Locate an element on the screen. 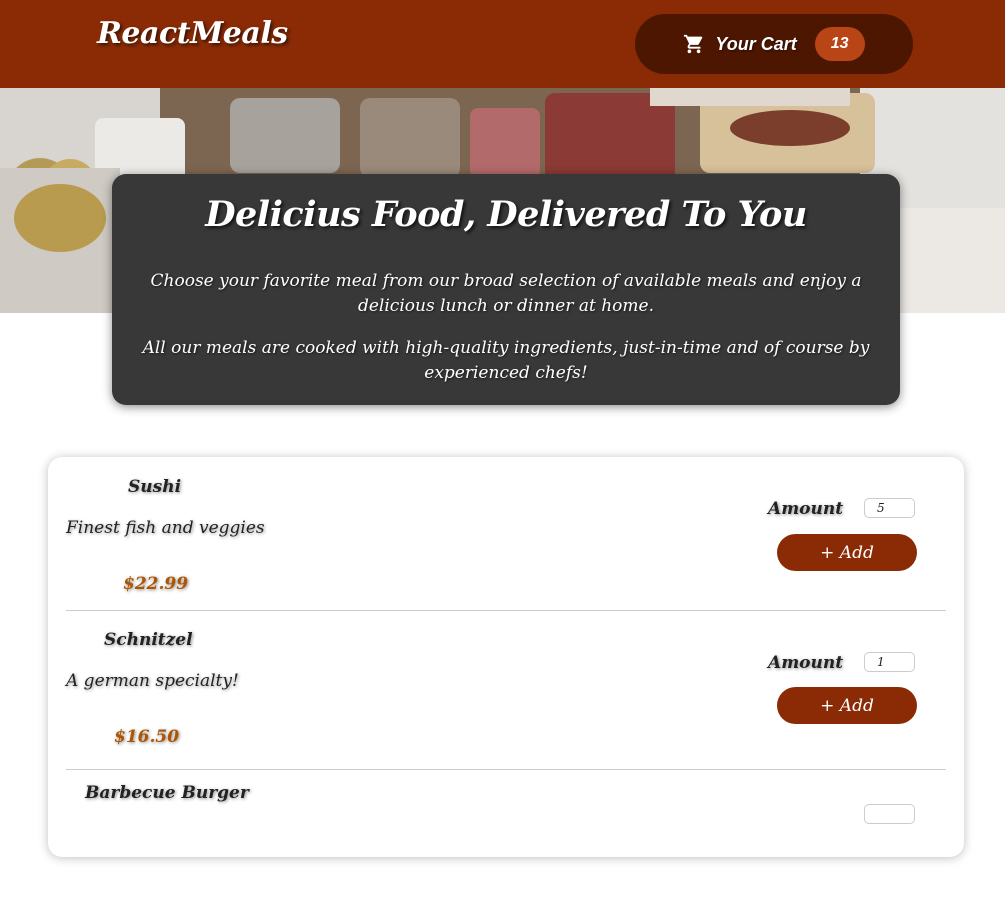 The height and width of the screenshot is (922, 1005). summary-title: Delicius Food, Delivered To You is located at coordinates (506, 214).